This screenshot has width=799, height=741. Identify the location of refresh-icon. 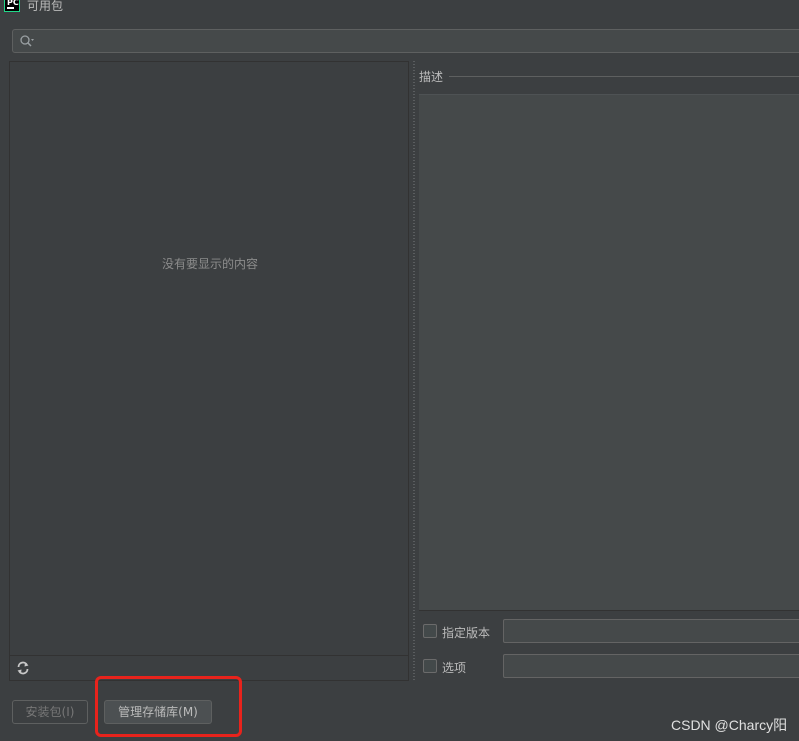
(23, 668).